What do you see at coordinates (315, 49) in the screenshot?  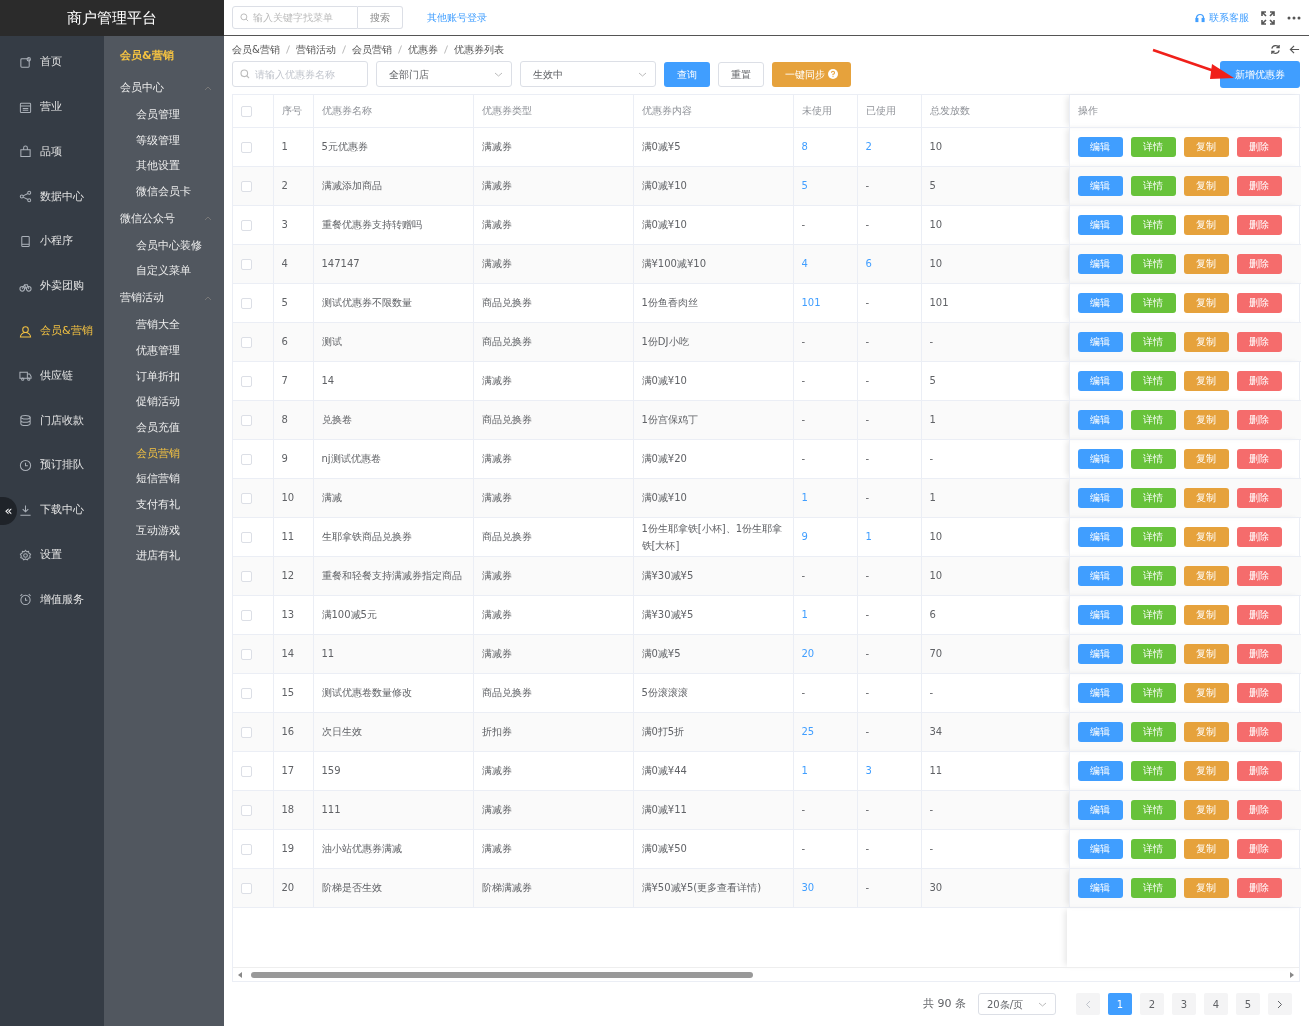 I see `breadcrumb-item: 营销活动` at bounding box center [315, 49].